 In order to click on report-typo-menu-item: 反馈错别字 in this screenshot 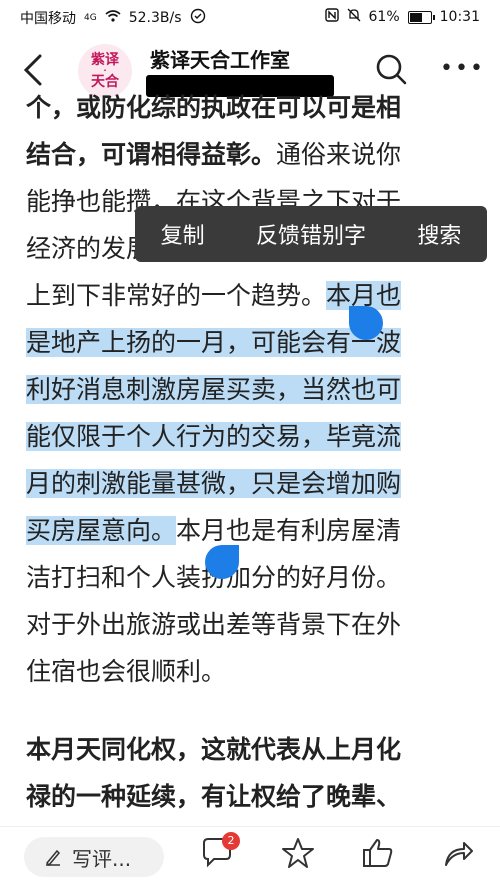, I will do `click(311, 234)`.